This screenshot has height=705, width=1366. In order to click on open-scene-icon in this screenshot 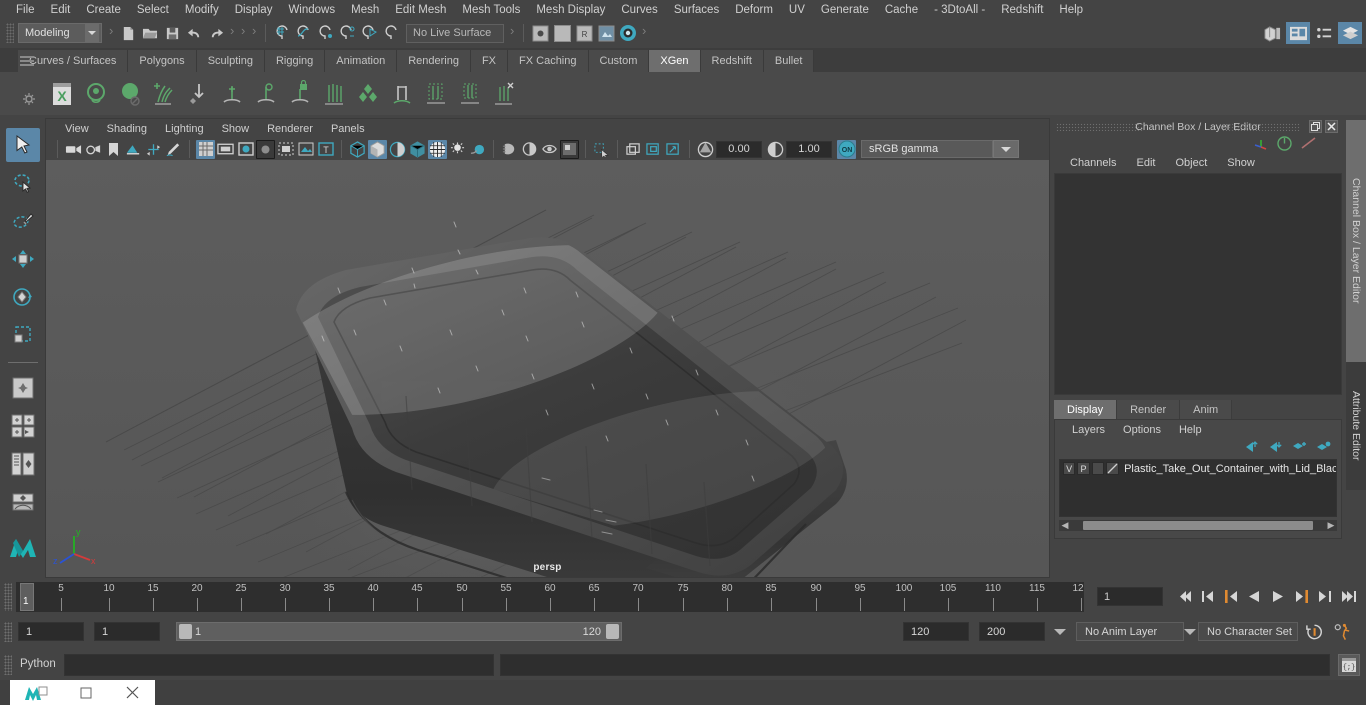, I will do `click(150, 33)`.